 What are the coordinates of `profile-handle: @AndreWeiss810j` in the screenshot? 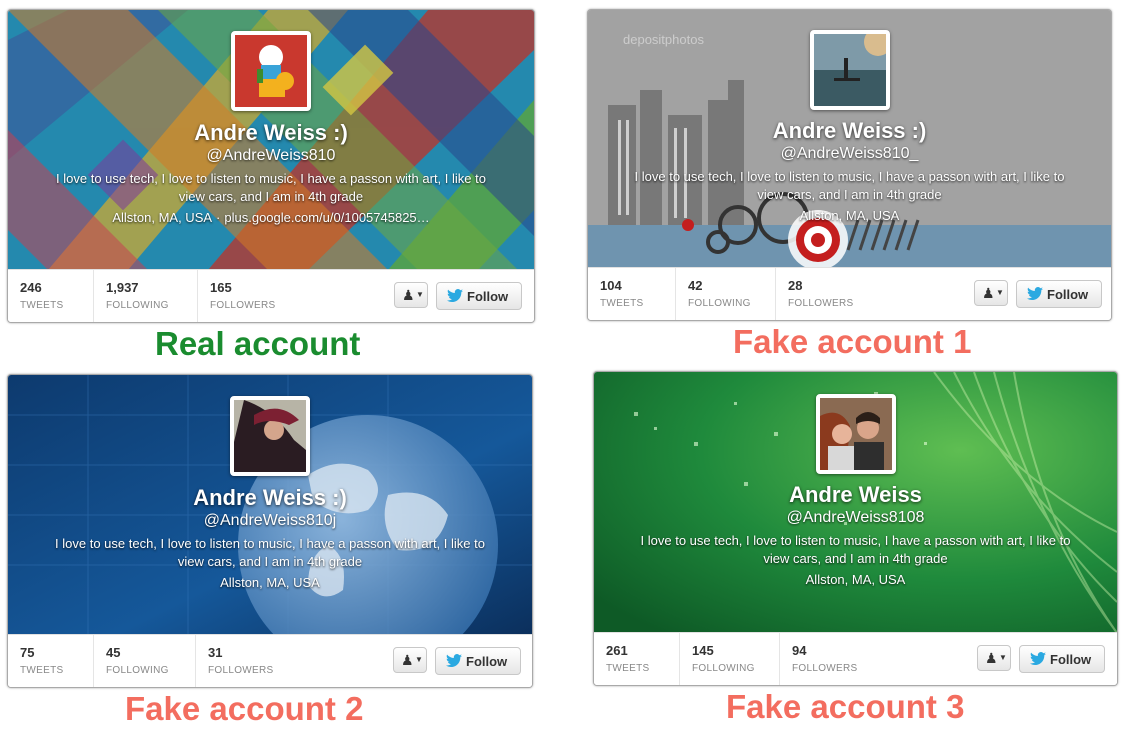 It's located at (270, 521).